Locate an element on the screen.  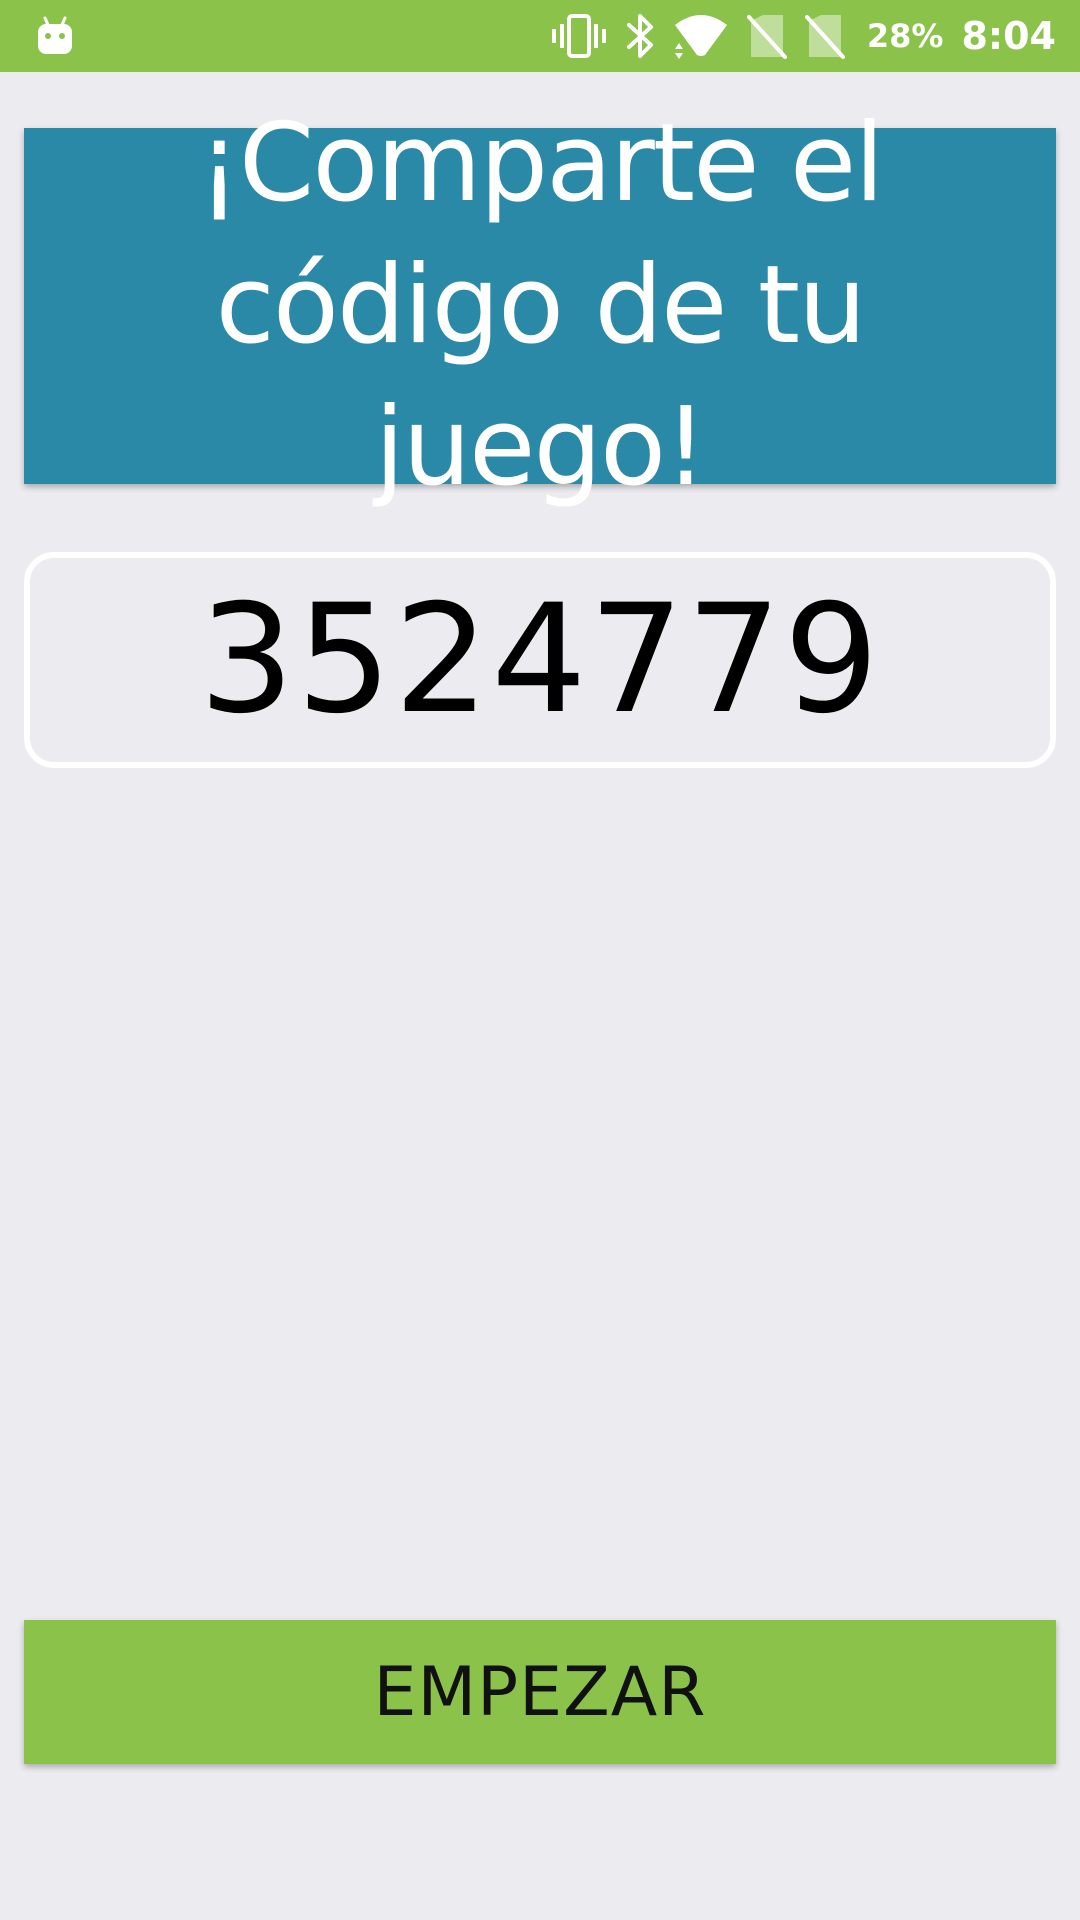
page-title: ¡Comparte el código de tu juego! is located at coordinates (541, 305).